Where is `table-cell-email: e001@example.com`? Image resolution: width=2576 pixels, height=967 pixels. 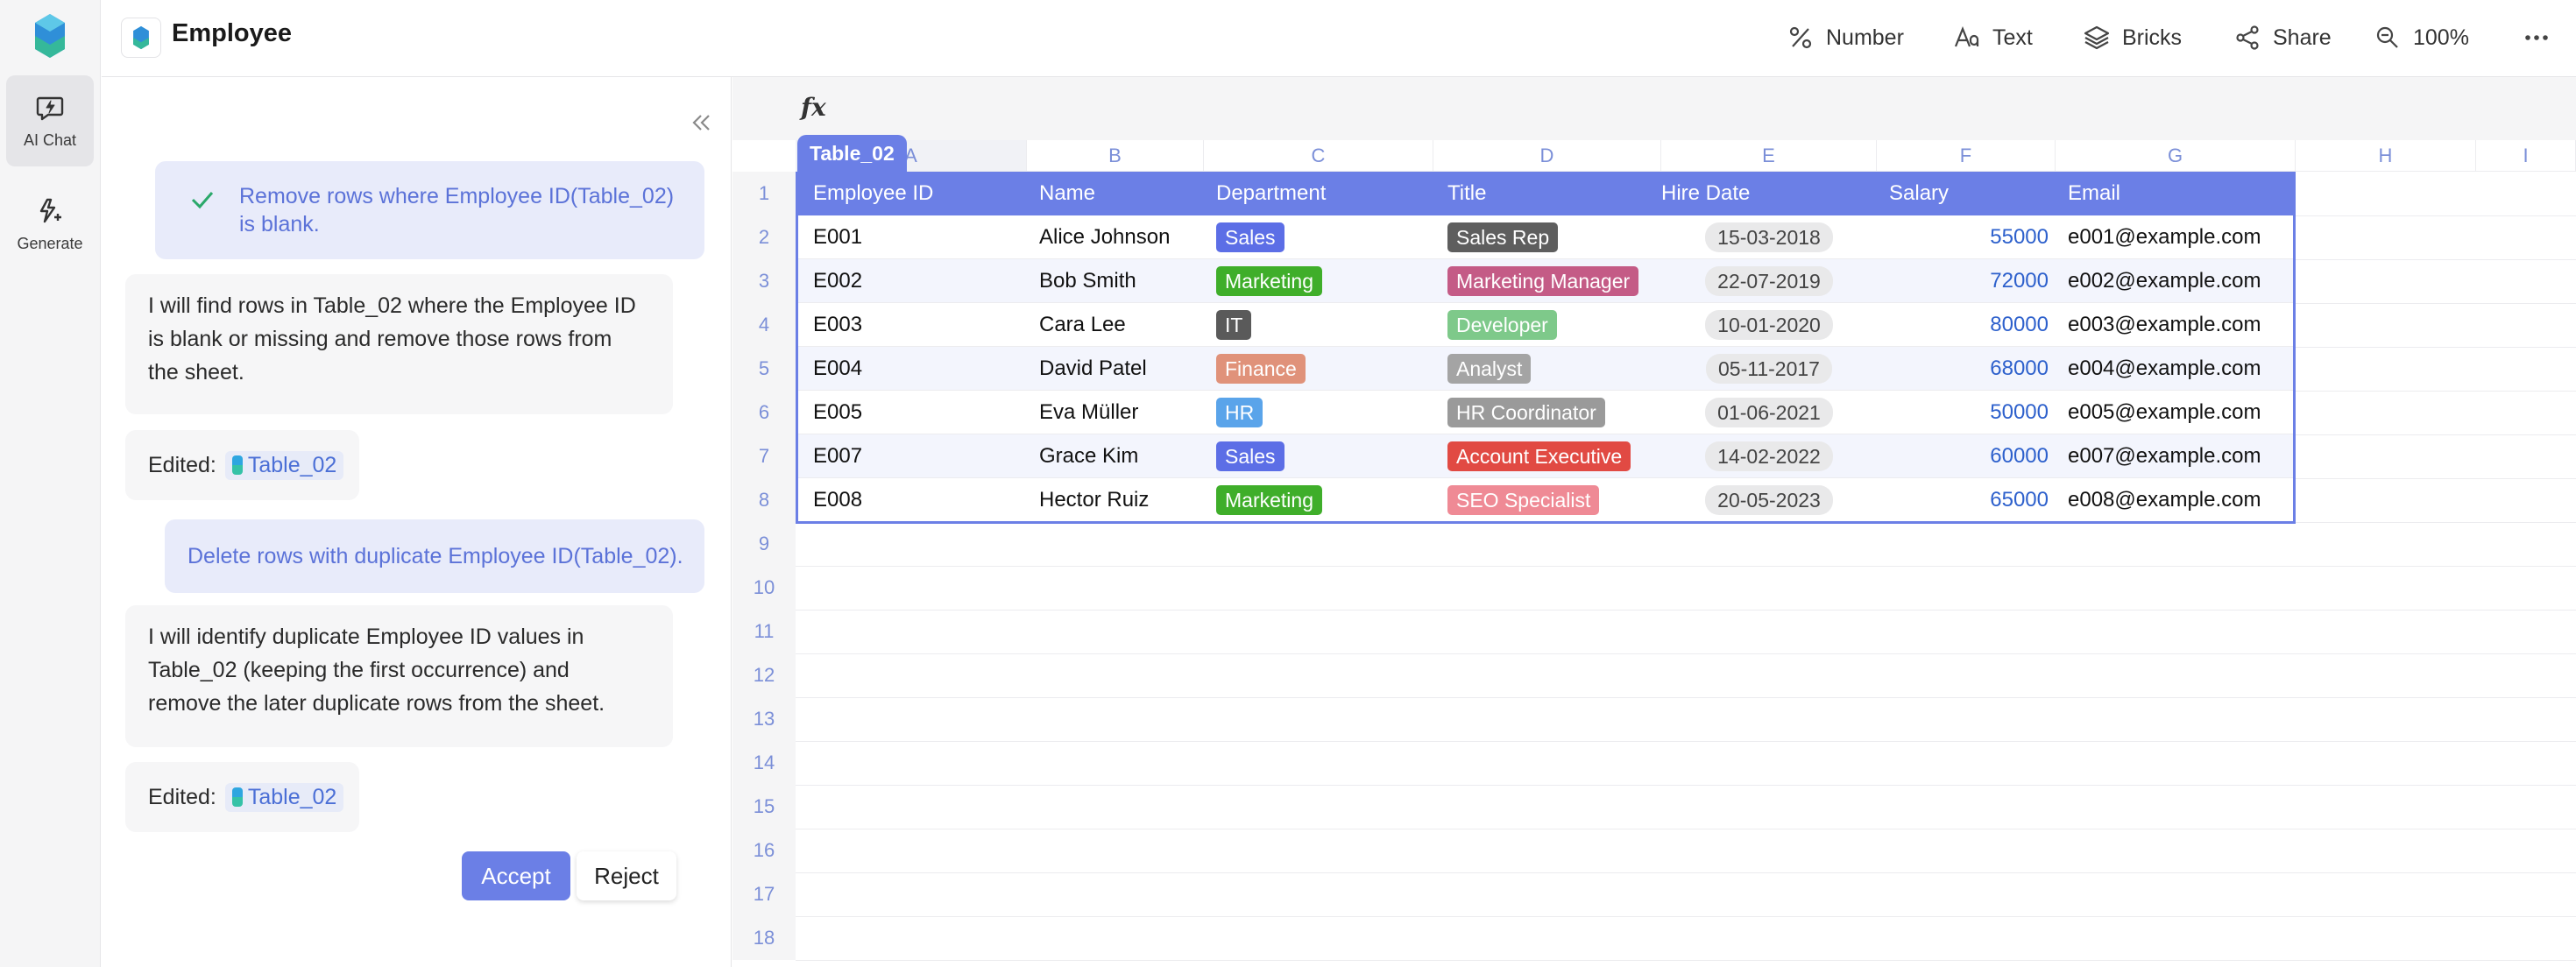
table-cell-email: e001@example.com is located at coordinates (2177, 237).